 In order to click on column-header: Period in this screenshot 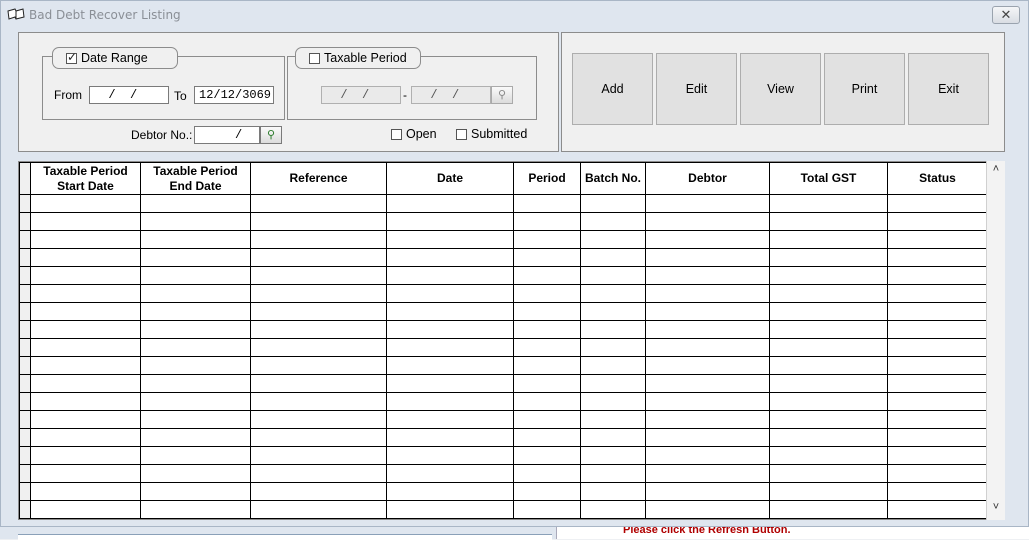, I will do `click(547, 178)`.